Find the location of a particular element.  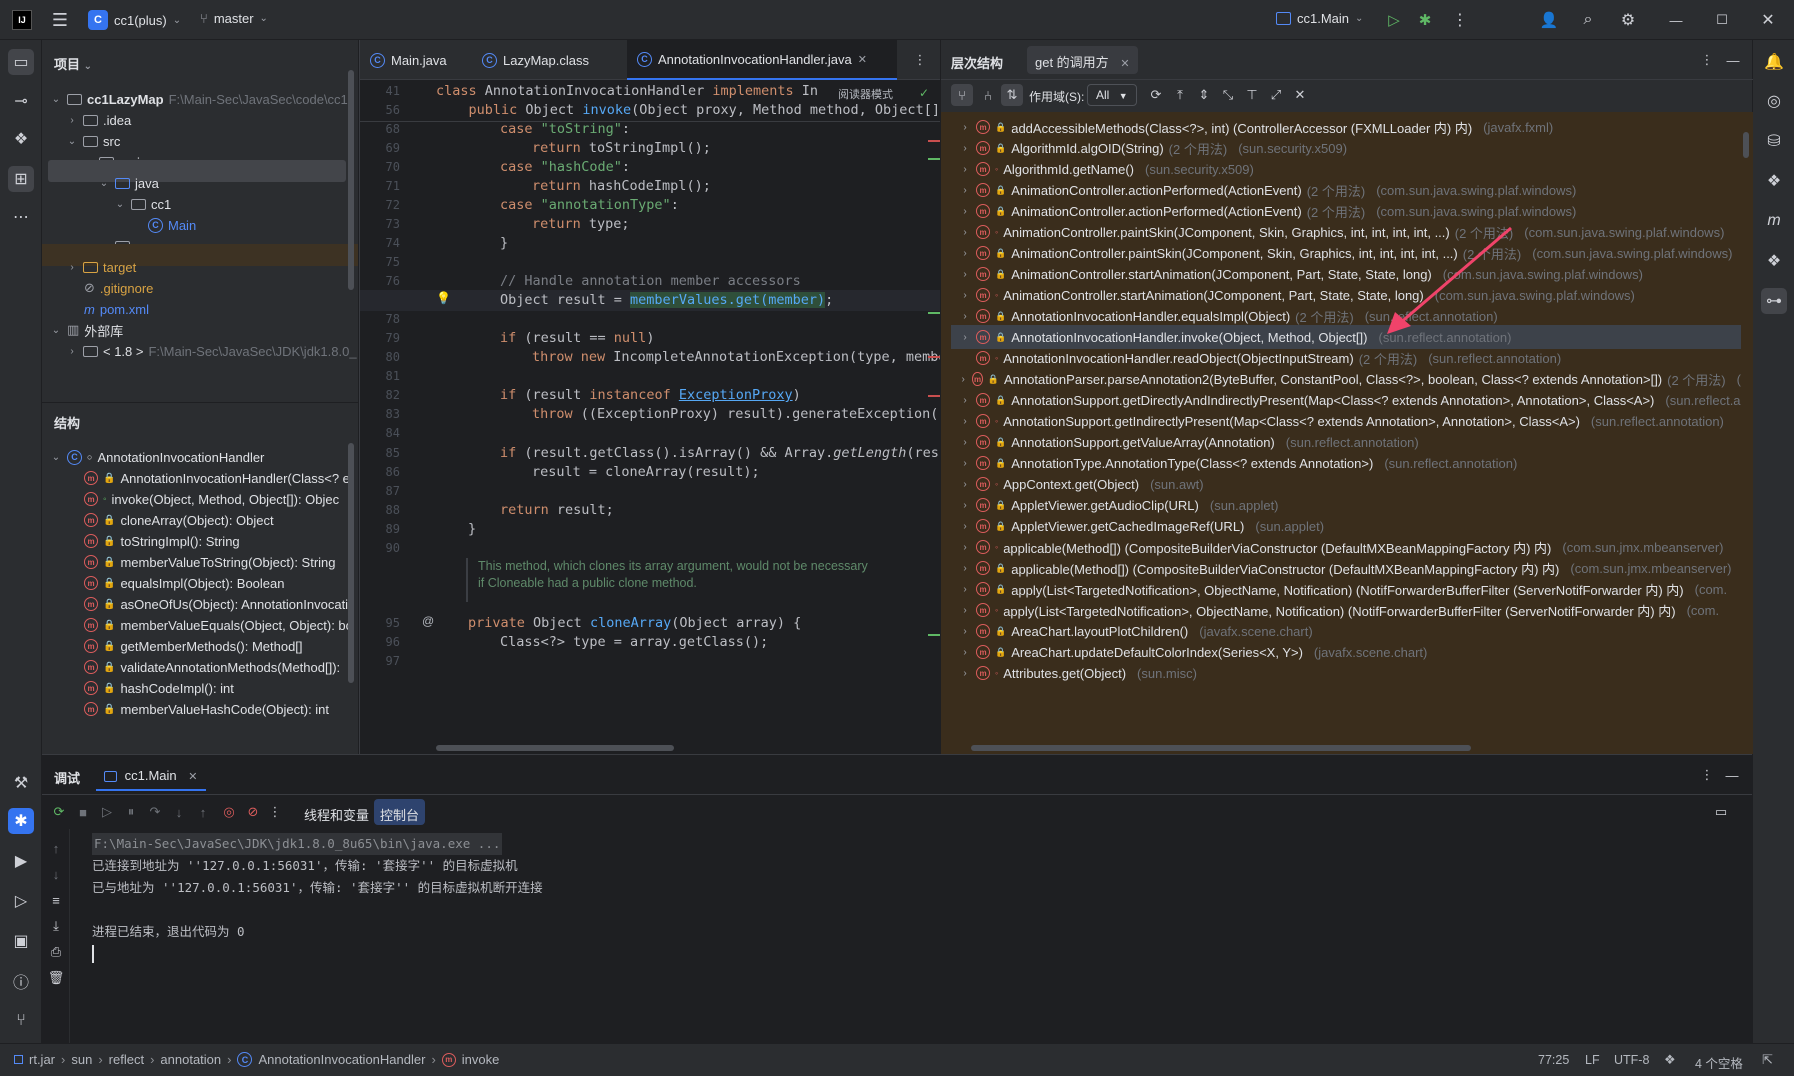

tab-lazymap-class: C LazyMap.class is located at coordinates (535, 60).